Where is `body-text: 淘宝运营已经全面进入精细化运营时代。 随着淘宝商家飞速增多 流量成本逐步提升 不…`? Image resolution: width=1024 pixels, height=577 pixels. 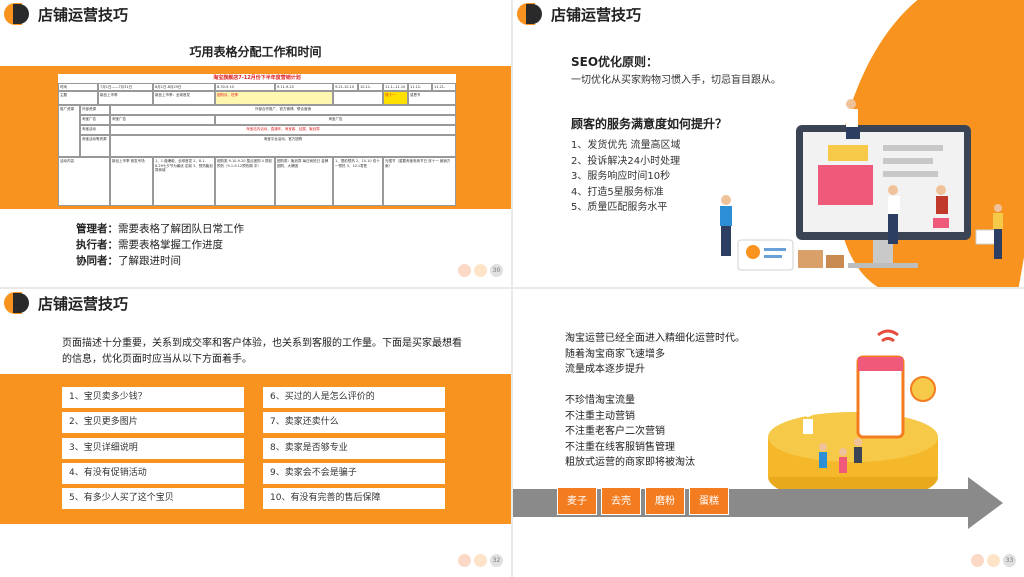 body-text: 淘宝运营已经全面进入精细化运营时代。 随着淘宝商家飞速增多 流量成本逐步提升 不… is located at coordinates (655, 401).